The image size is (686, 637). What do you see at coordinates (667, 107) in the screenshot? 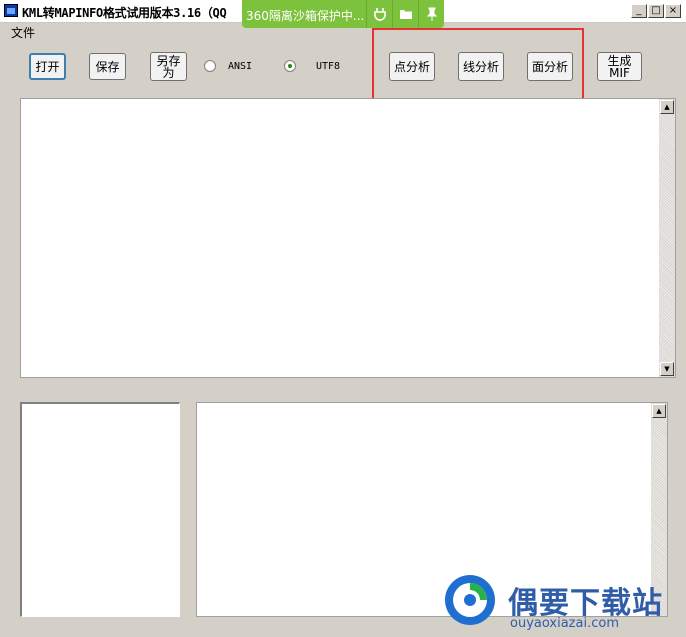
I see `main-scroll-up-button: ▲` at bounding box center [667, 107].